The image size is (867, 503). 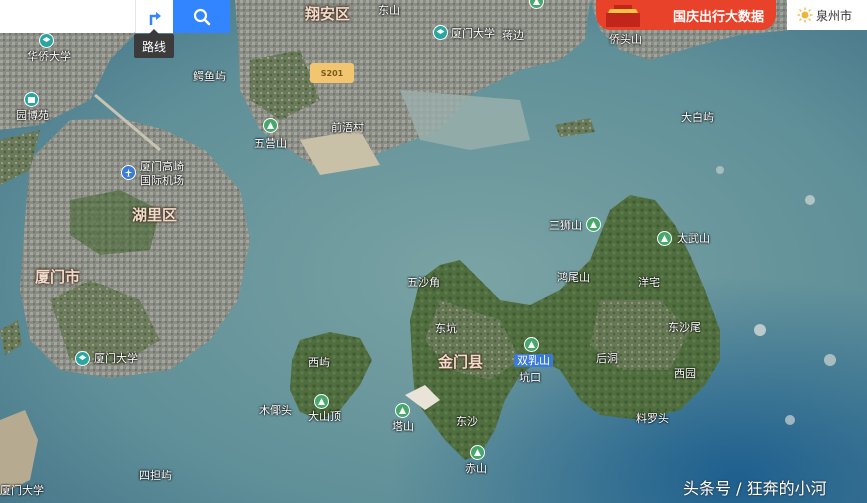 What do you see at coordinates (467, 421) in the screenshot?
I see `place-label: 东沙` at bounding box center [467, 421].